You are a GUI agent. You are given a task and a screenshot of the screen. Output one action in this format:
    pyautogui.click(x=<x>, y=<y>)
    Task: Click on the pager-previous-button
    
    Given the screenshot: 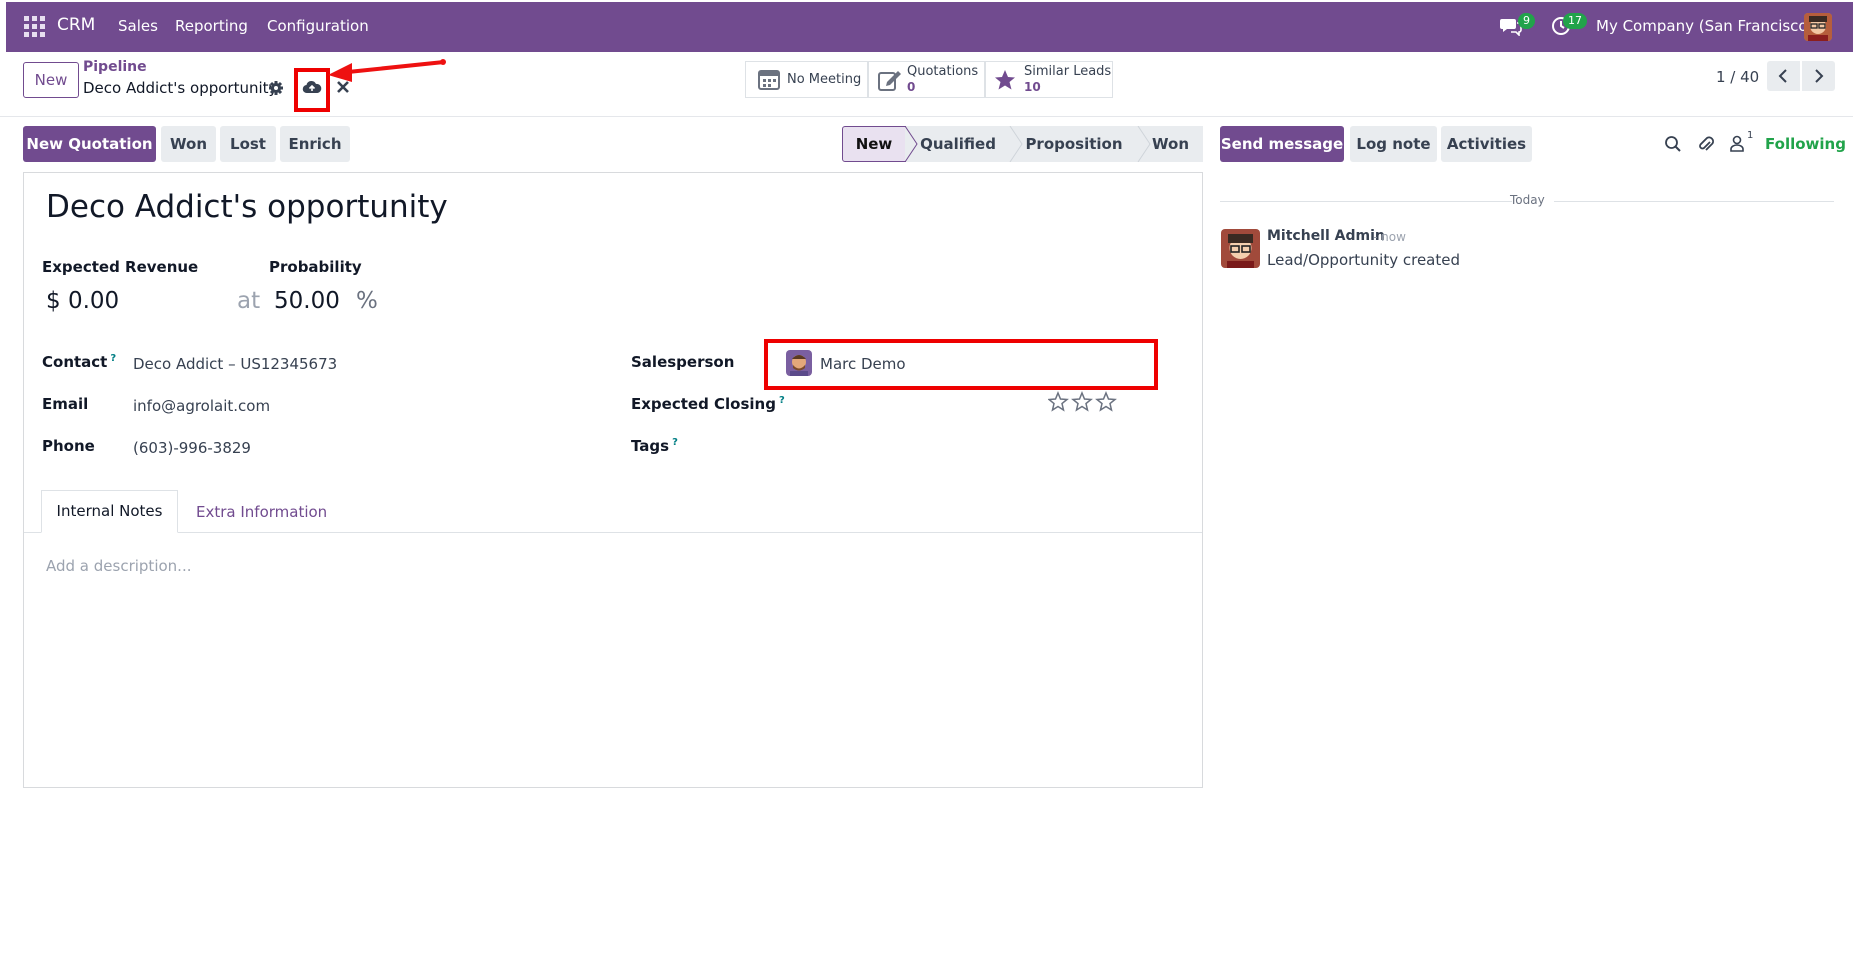 What is the action you would take?
    pyautogui.click(x=1783, y=76)
    